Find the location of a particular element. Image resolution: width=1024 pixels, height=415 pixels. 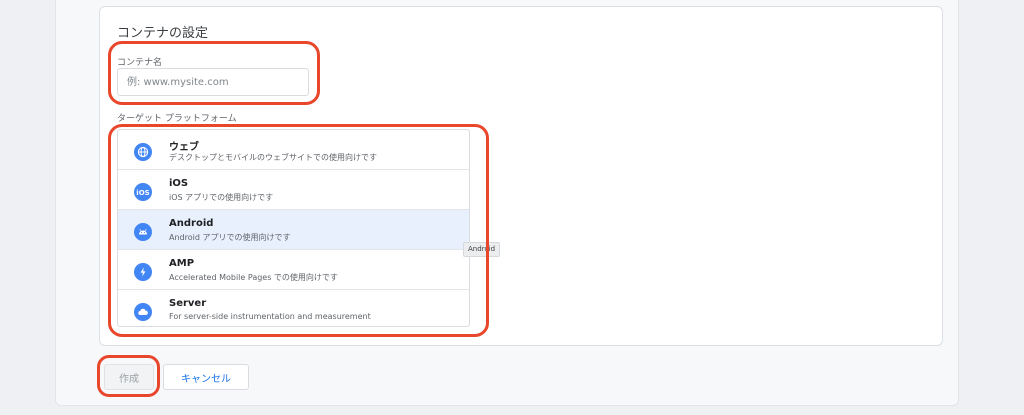

platform-item-ios: iOS iOS iOS アプリでの使用向けです is located at coordinates (293, 190).